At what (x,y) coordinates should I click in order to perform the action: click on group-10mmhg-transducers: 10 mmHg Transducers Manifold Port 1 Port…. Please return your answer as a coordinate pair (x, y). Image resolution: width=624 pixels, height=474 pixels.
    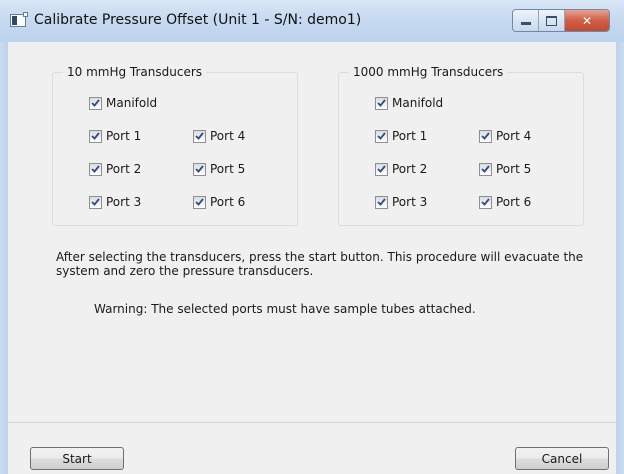
    Looking at the image, I should click on (175, 145).